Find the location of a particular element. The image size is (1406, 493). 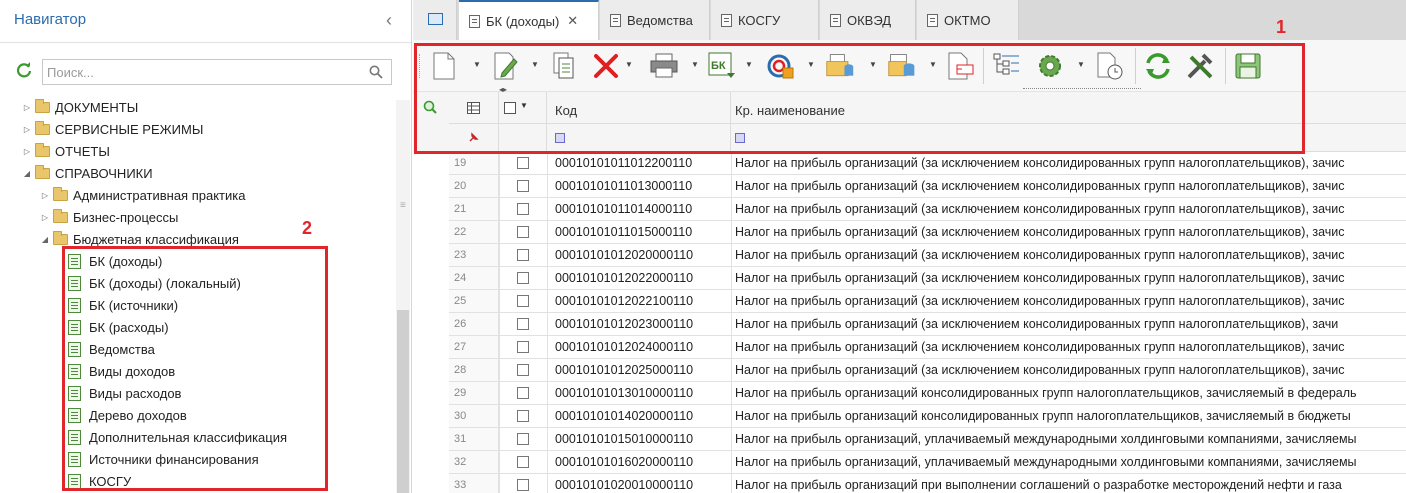

tree-node-label: Бюджетная классификация is located at coordinates (156, 239).